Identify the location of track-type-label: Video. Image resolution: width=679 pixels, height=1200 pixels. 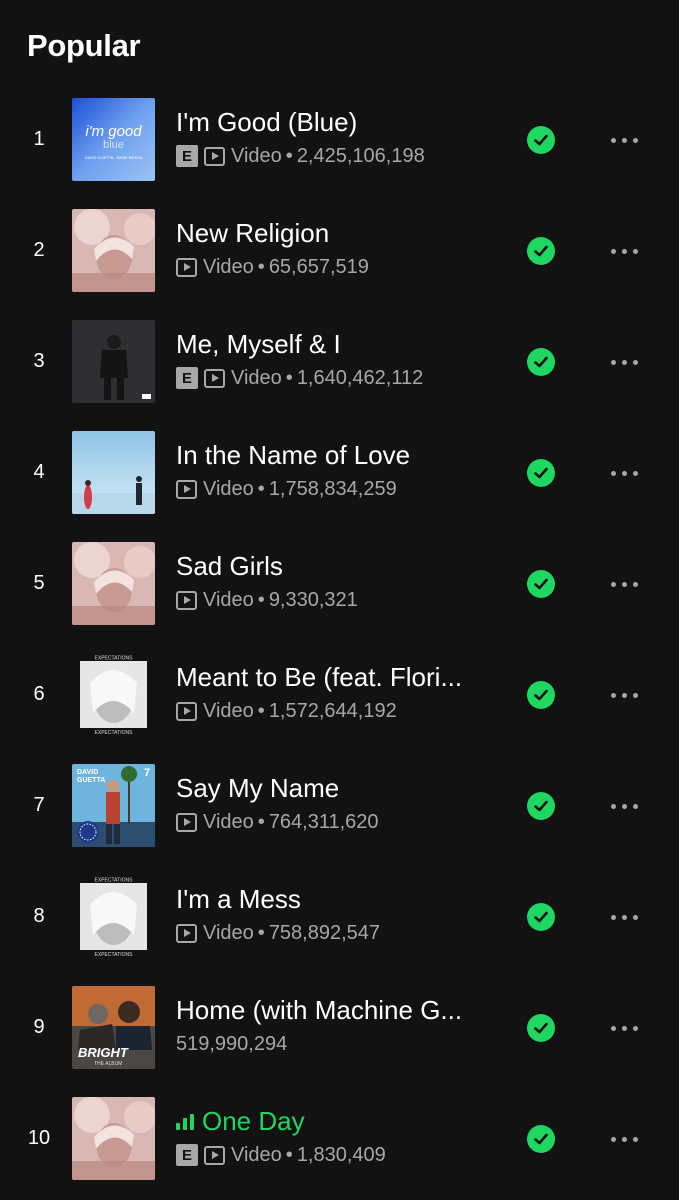
(228, 710).